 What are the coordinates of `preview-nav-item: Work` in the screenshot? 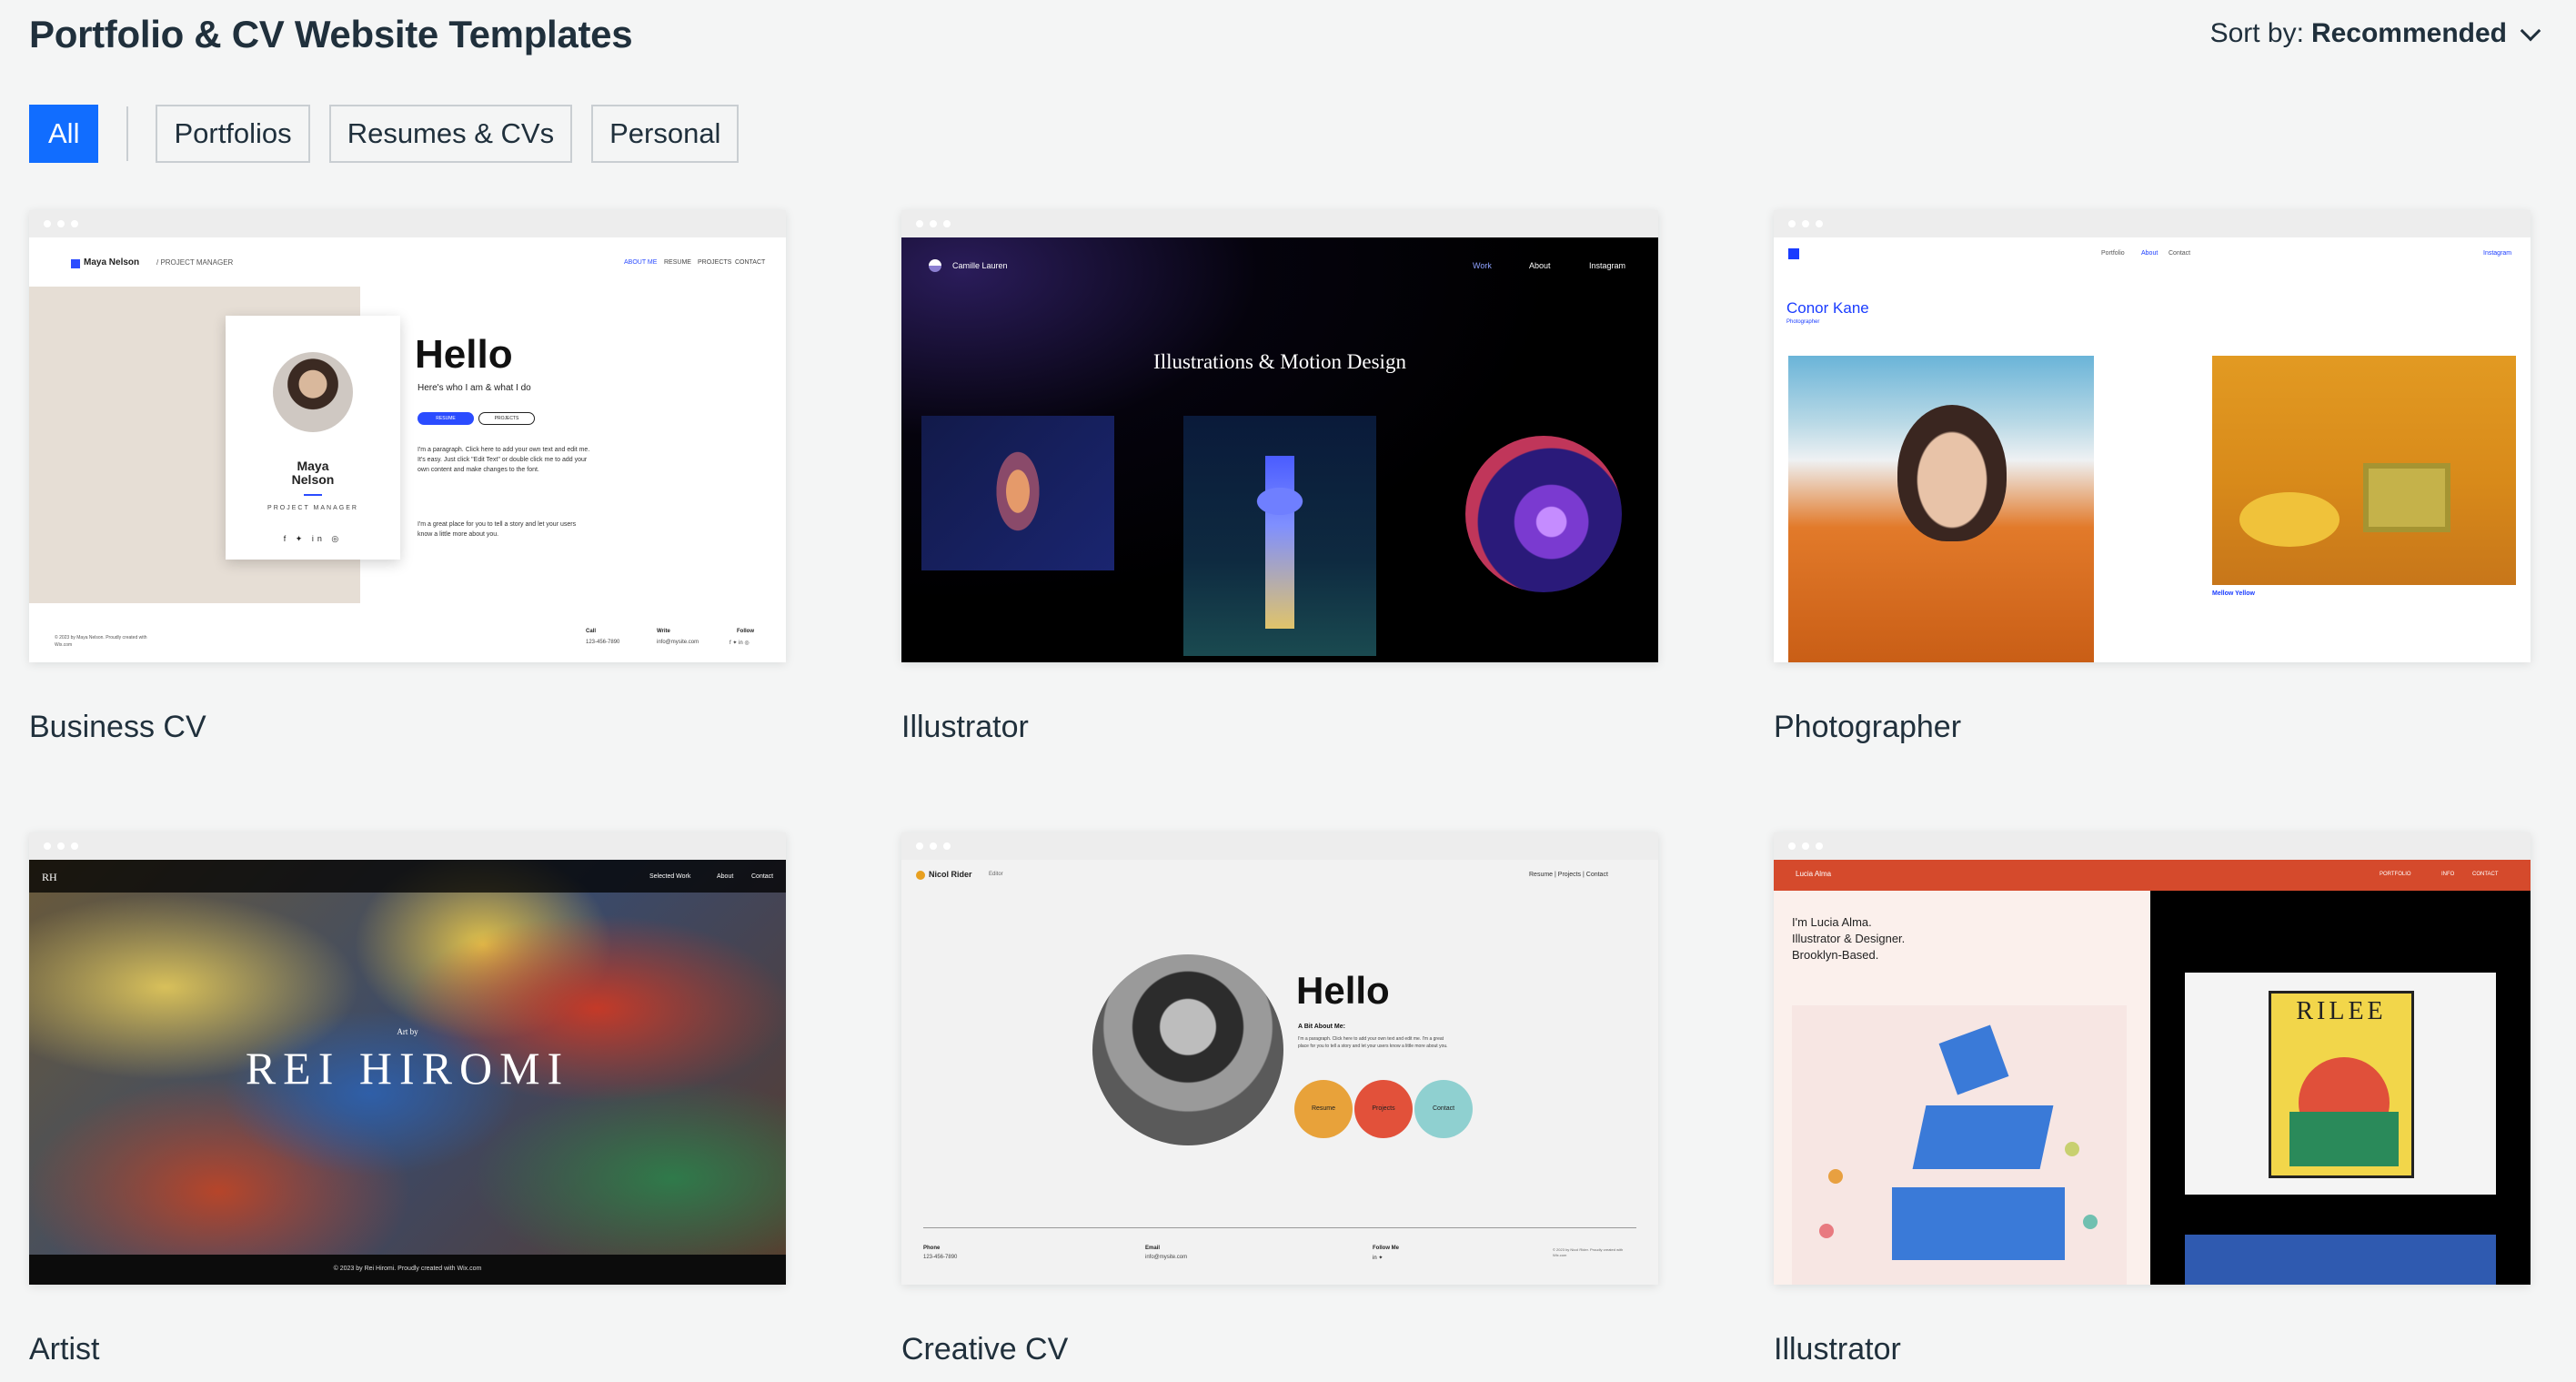 It's located at (1482, 265).